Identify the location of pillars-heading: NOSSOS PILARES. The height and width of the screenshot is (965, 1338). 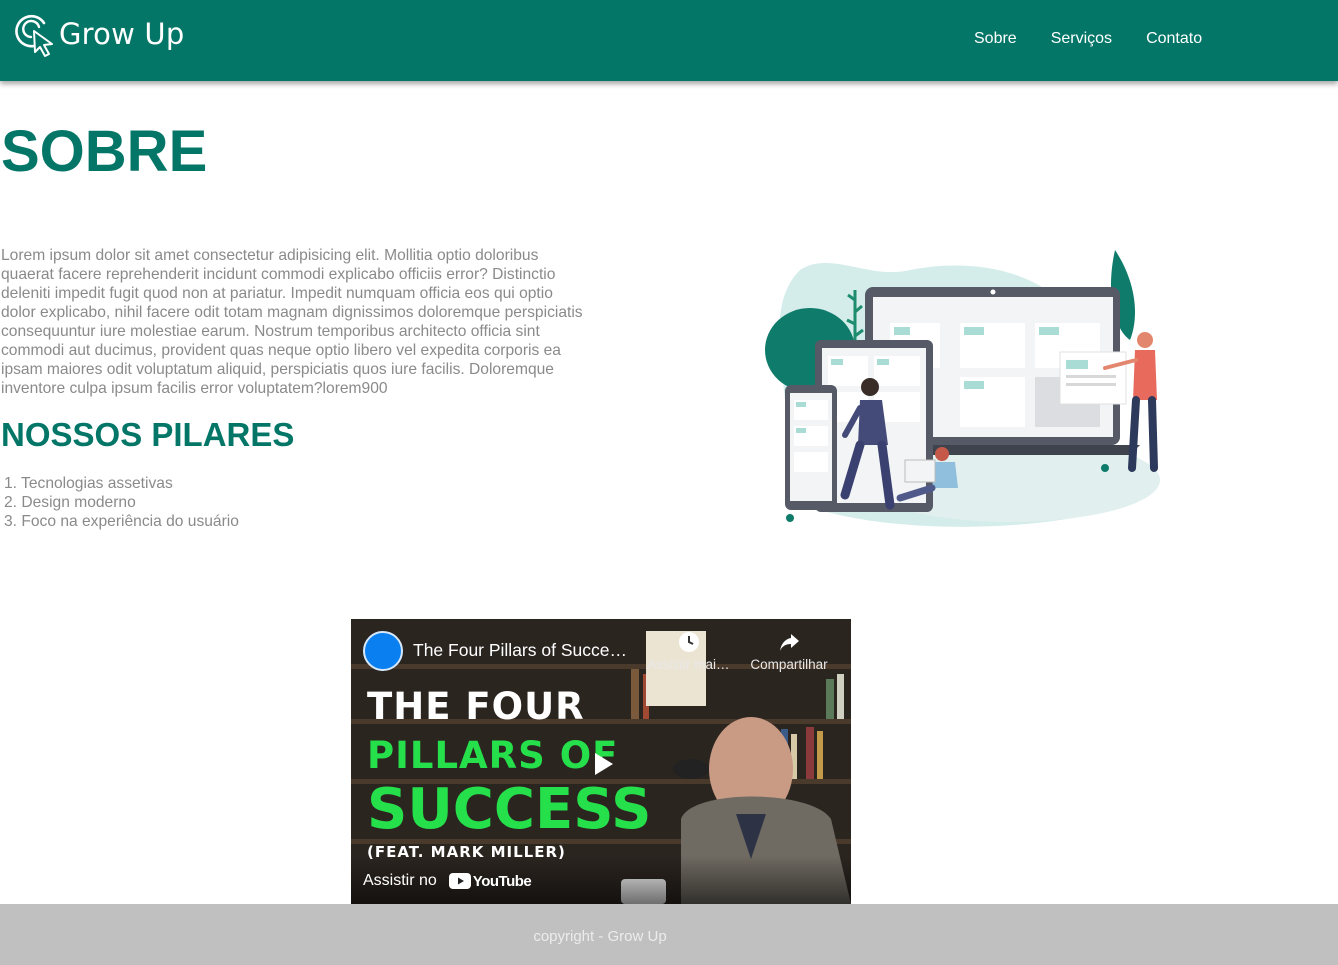
(148, 434).